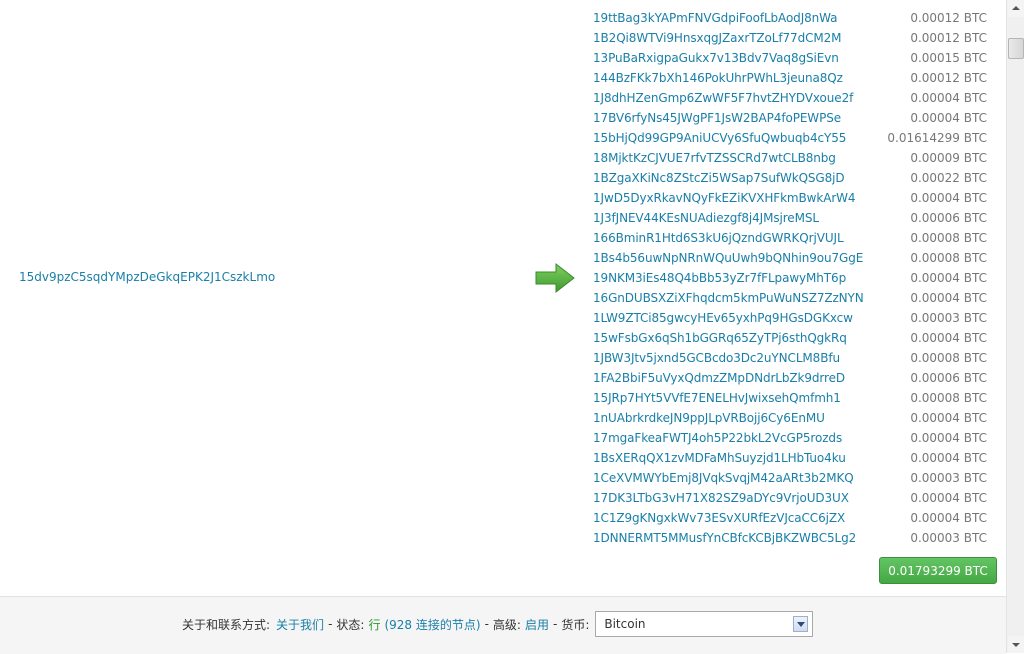  Describe the element at coordinates (938, 570) in the screenshot. I see `total-amount-button: 0.01793299 BTC` at that location.